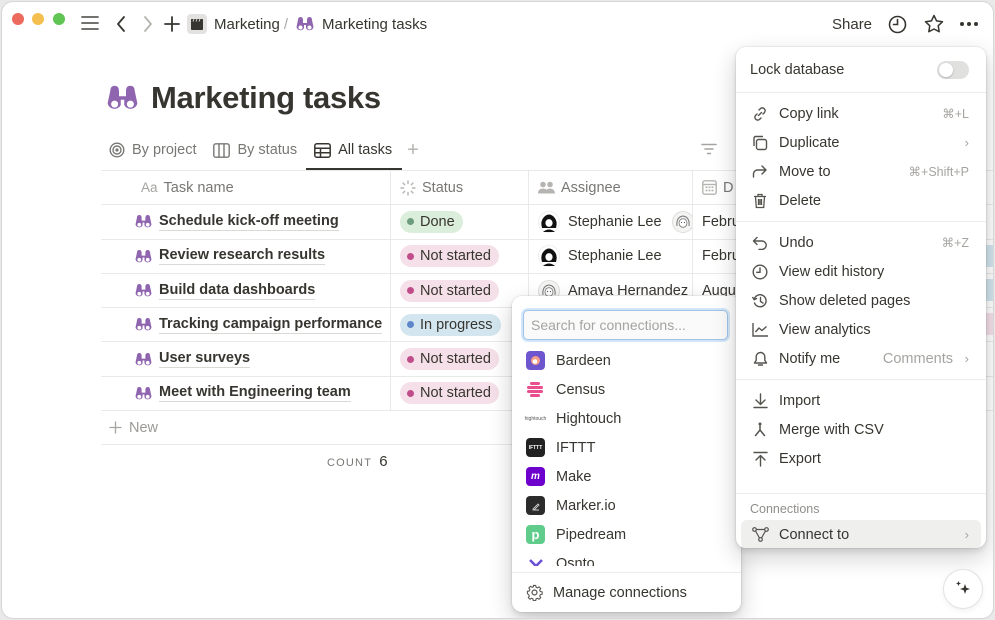 Image resolution: width=995 pixels, height=620 pixels. Describe the element at coordinates (626, 534) in the screenshot. I see `connection-item-pipedream: p Pipedream` at that location.